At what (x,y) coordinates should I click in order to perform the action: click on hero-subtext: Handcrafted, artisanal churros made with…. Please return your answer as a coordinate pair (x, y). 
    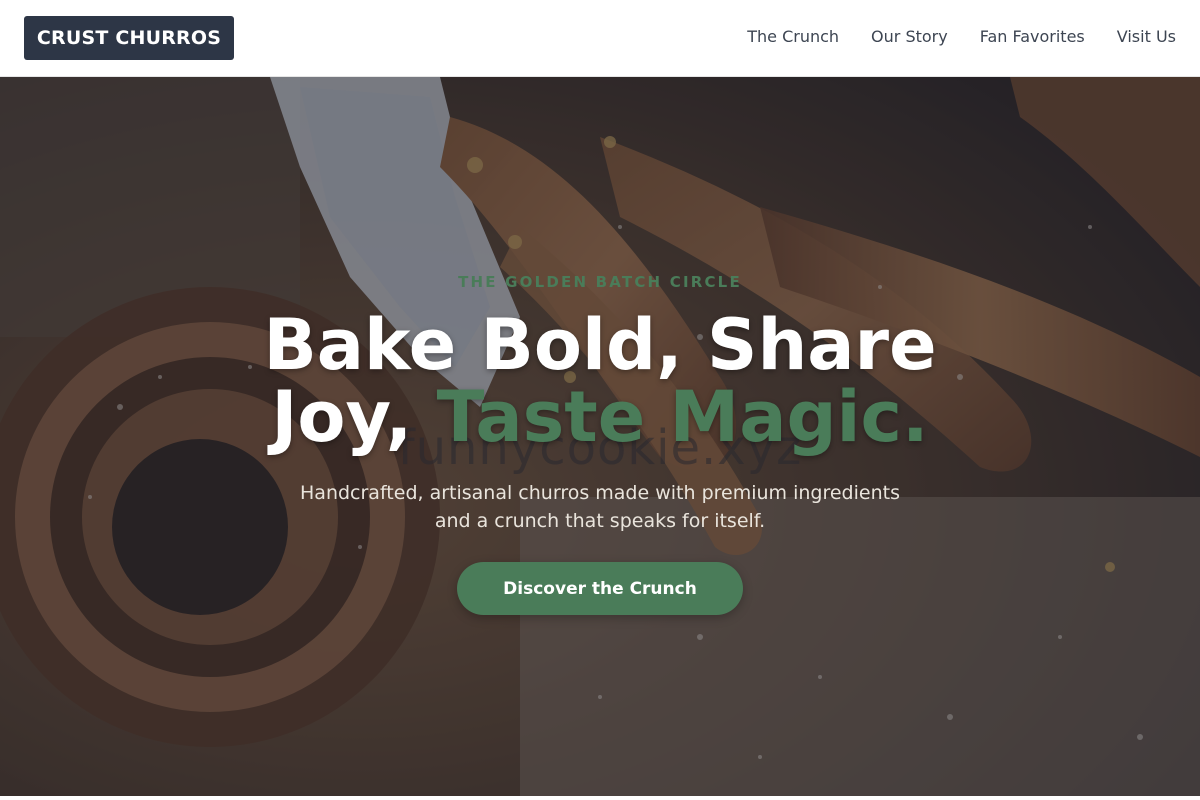
    Looking at the image, I should click on (600, 507).